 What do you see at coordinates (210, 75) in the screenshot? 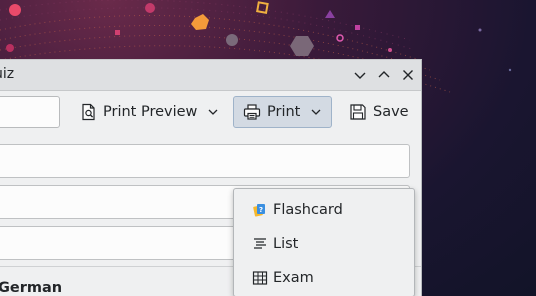
I see `window-titlebar: uiz` at bounding box center [210, 75].